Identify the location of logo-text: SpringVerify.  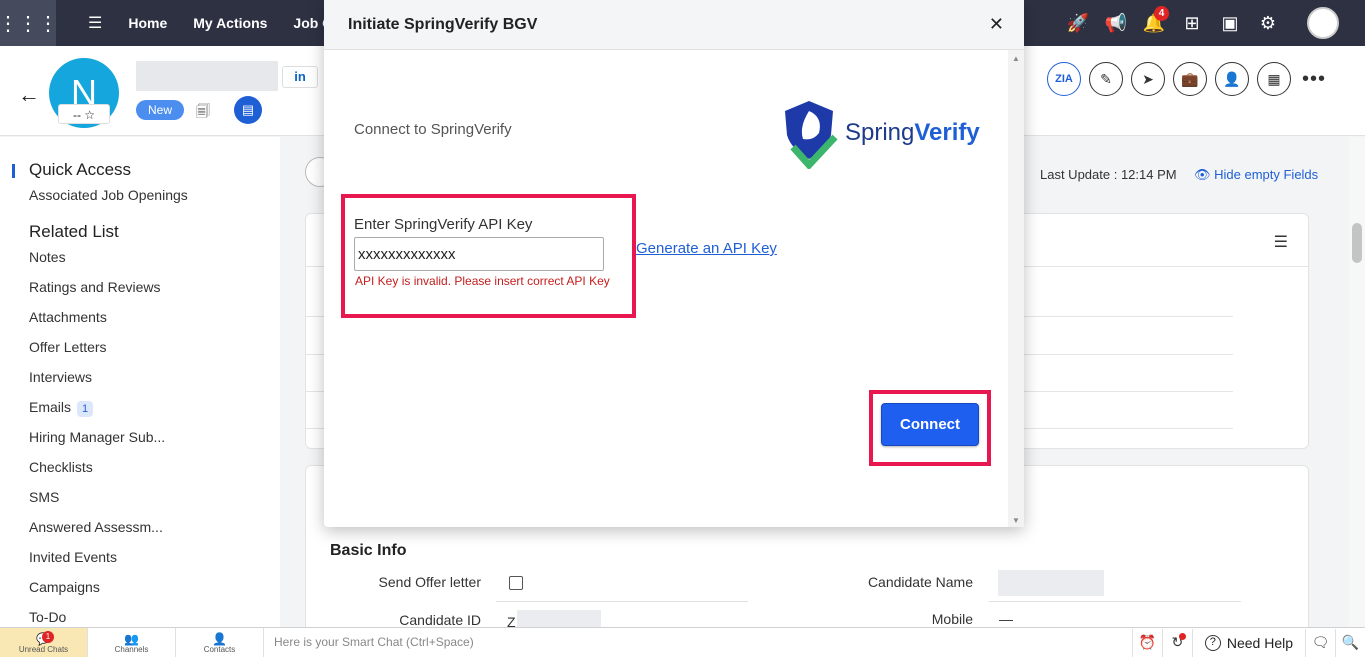
(912, 133).